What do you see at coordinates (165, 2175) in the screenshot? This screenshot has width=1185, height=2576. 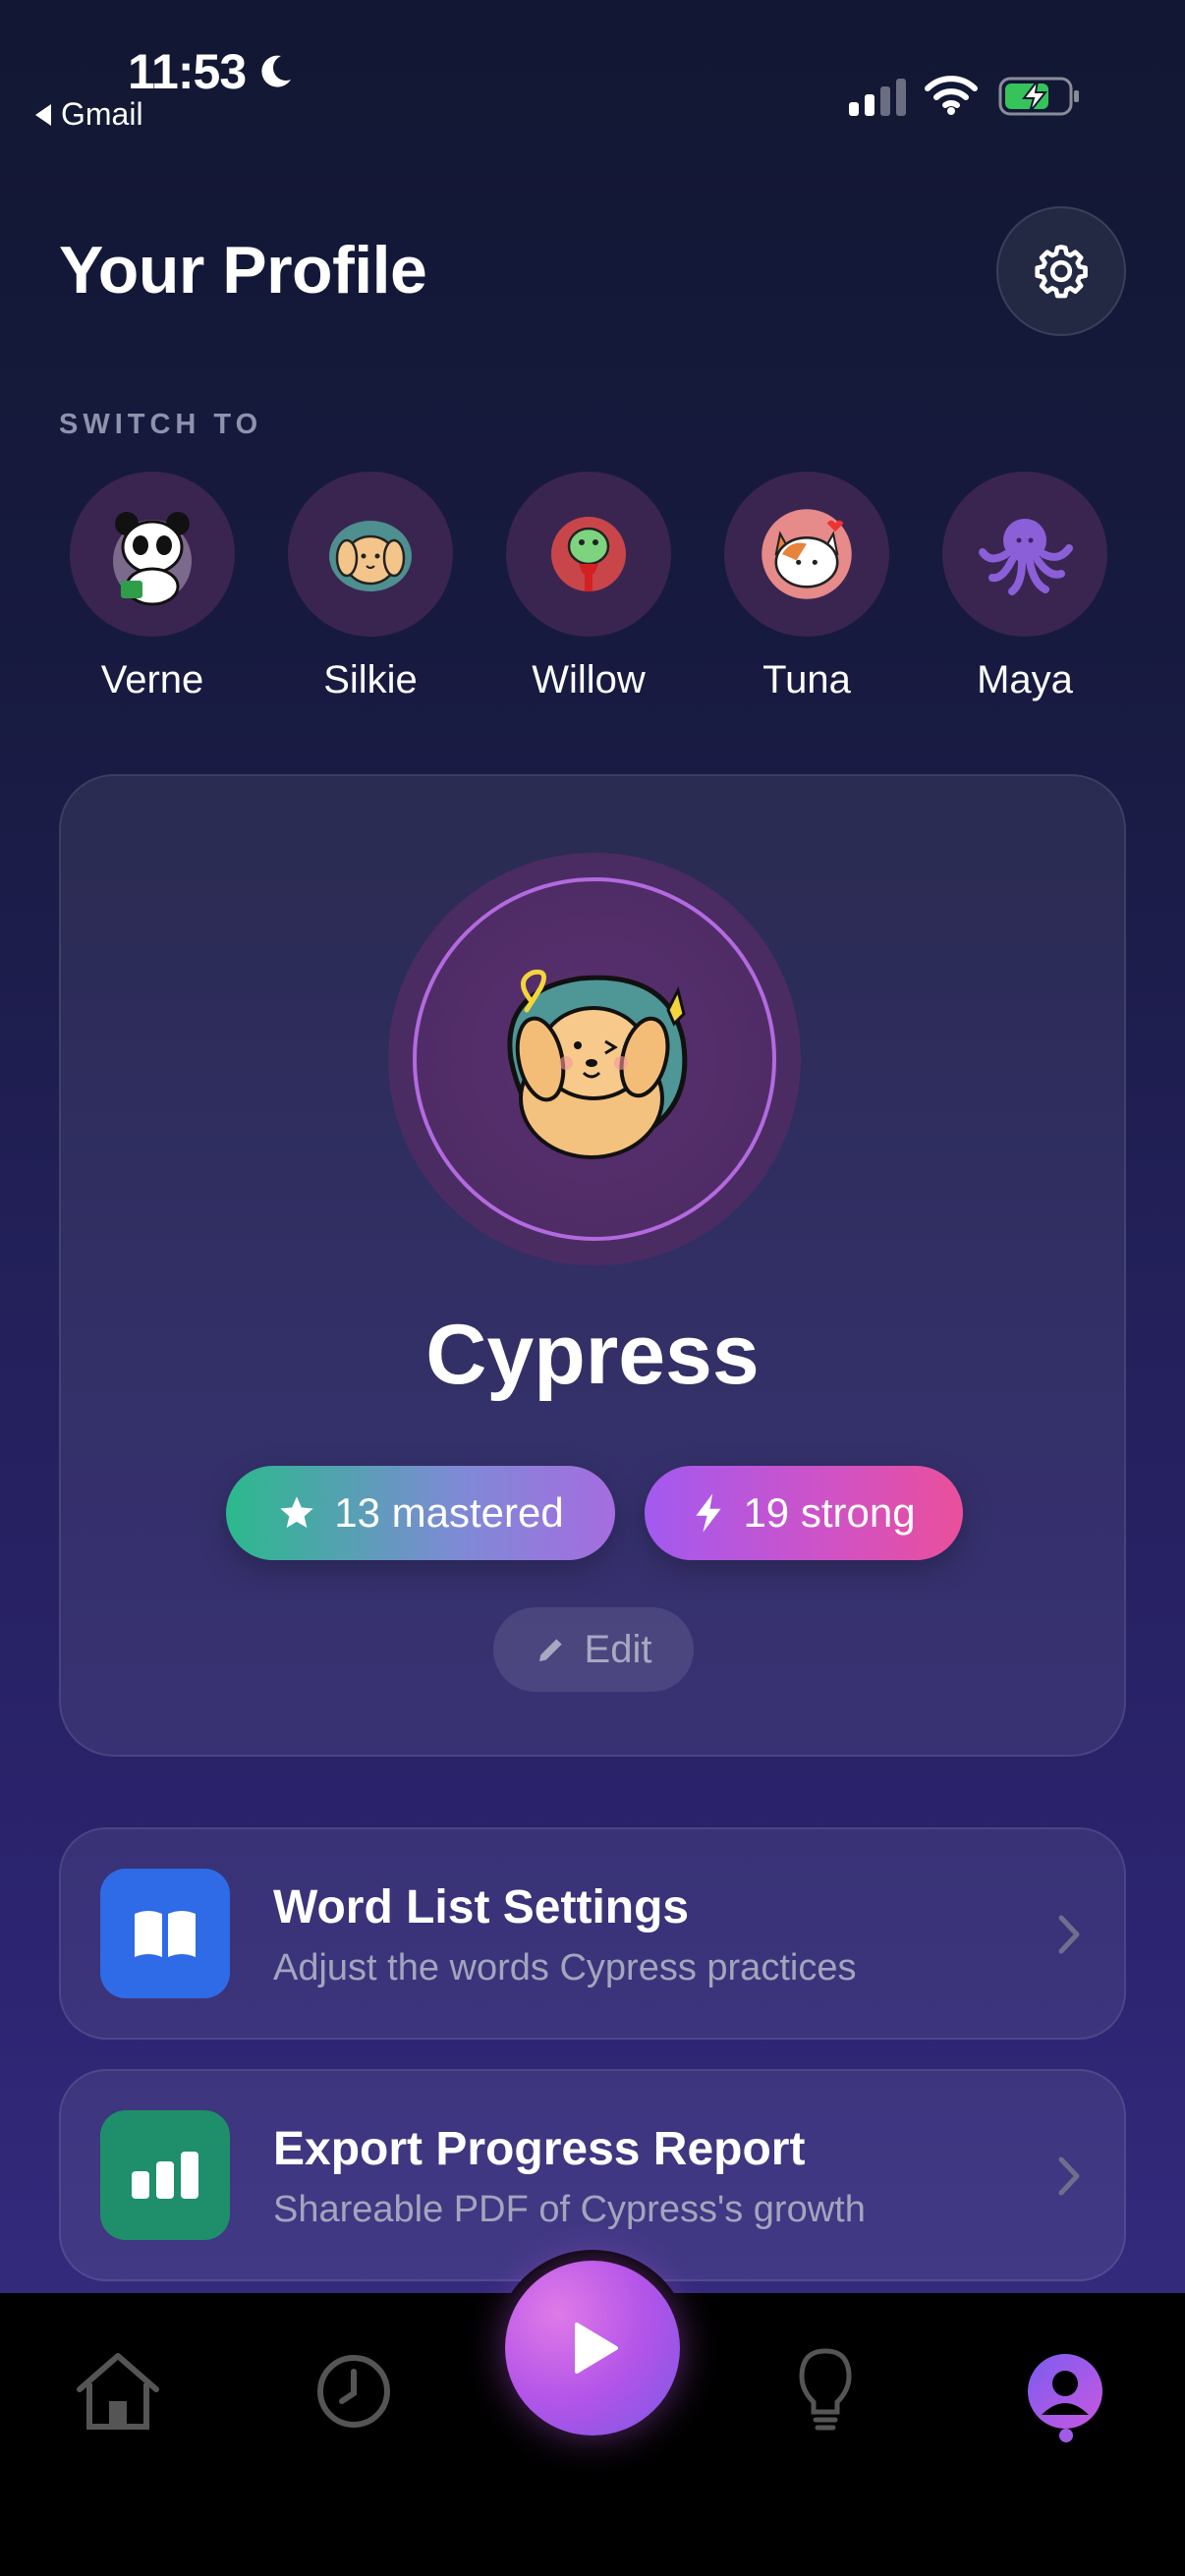 I see `bar-chart-icon` at bounding box center [165, 2175].